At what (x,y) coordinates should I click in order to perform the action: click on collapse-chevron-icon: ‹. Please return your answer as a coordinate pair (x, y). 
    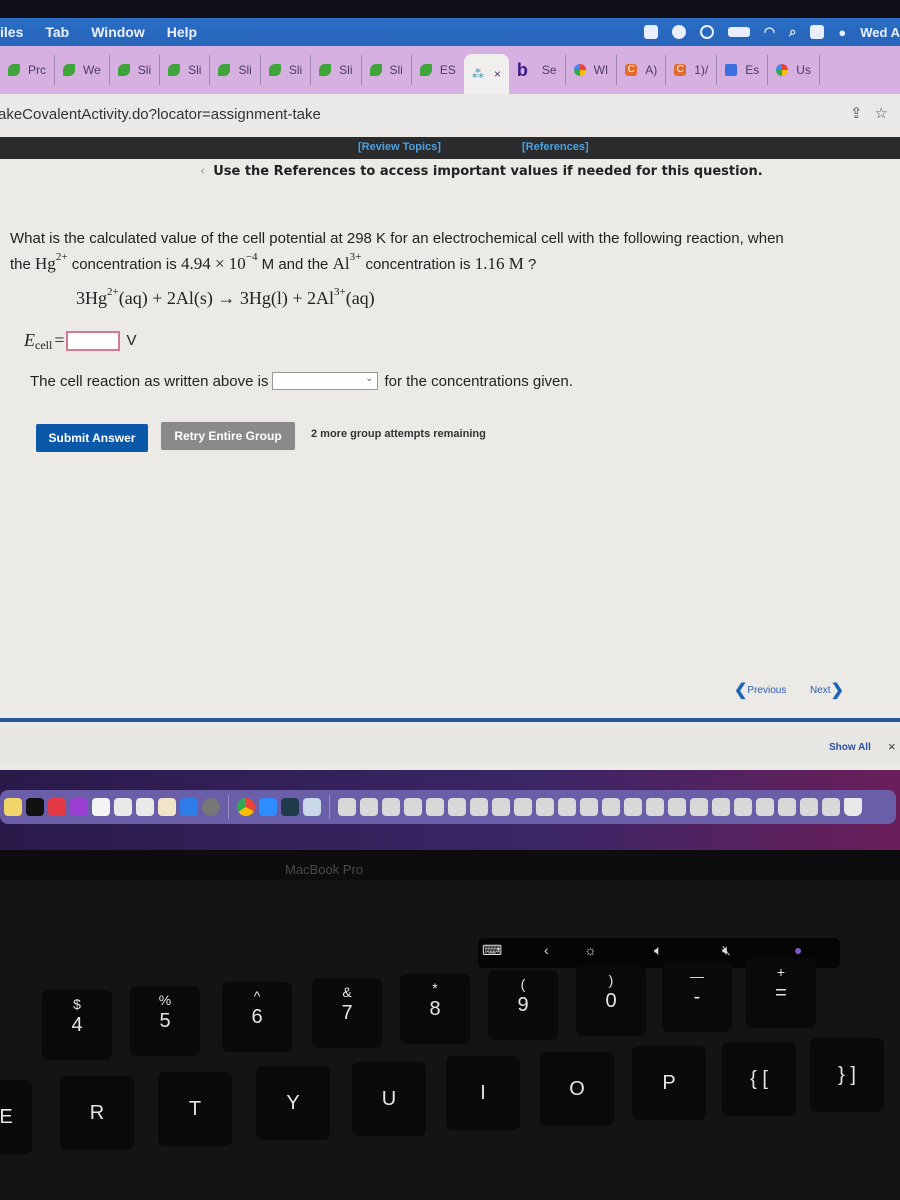
    Looking at the image, I should click on (546, 950).